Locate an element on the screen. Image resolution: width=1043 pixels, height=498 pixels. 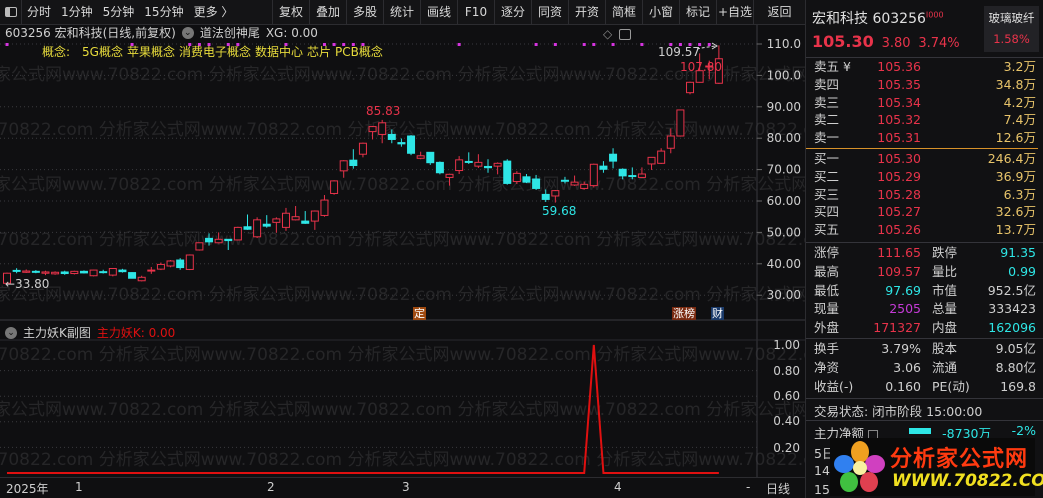
date-axis-dash: - is located at coordinates (748, 487).